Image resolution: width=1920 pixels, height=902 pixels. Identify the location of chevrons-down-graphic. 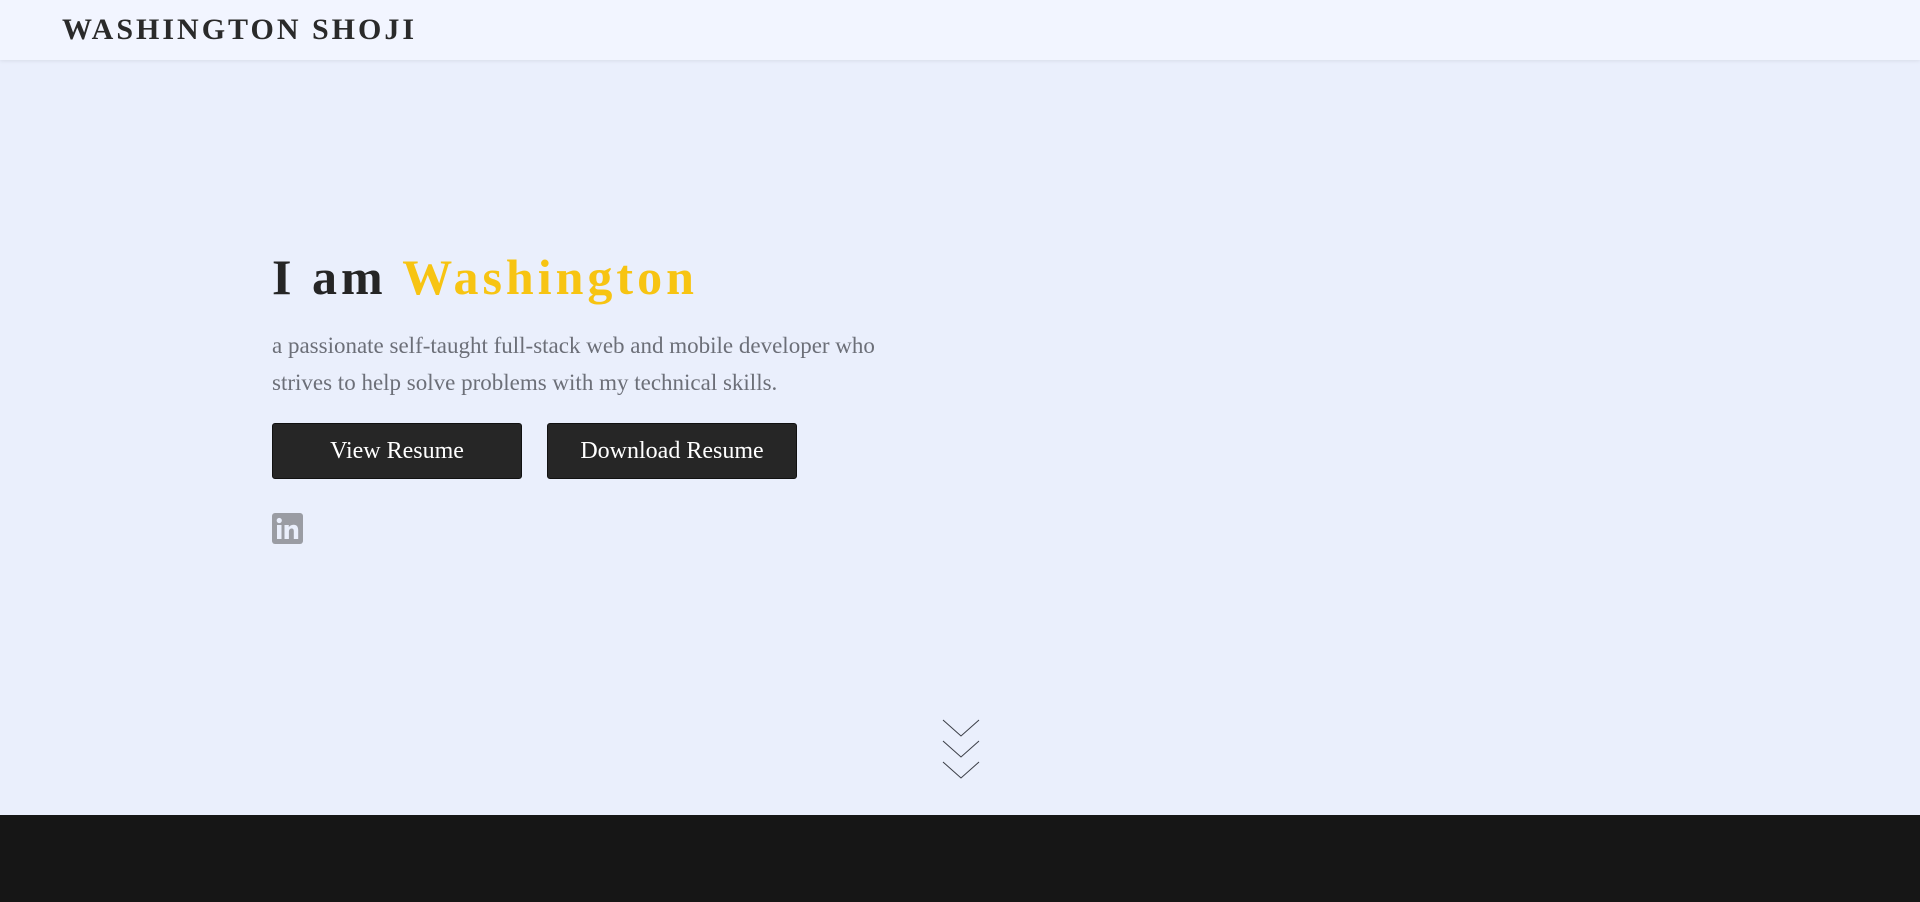
(961, 749).